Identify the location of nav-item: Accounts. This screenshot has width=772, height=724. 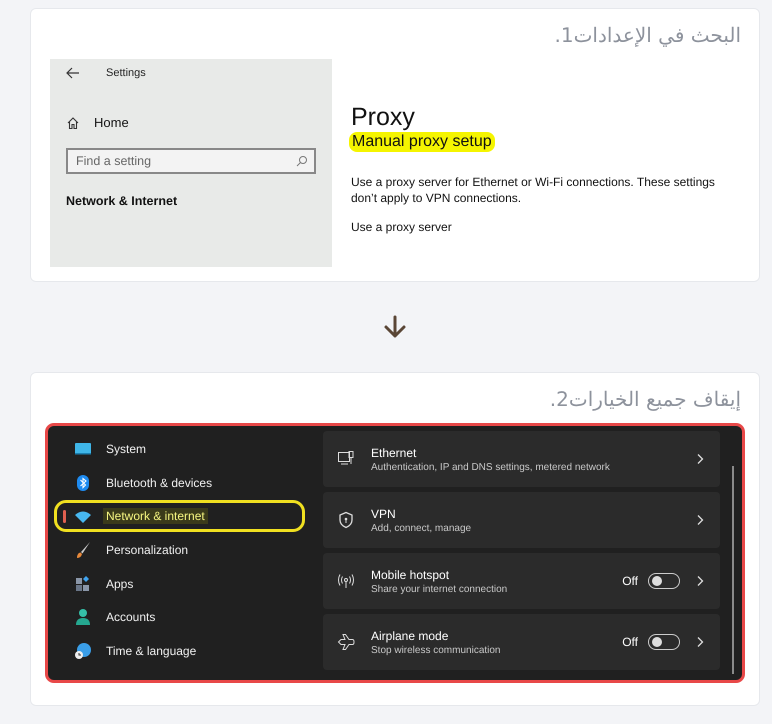
(188, 617).